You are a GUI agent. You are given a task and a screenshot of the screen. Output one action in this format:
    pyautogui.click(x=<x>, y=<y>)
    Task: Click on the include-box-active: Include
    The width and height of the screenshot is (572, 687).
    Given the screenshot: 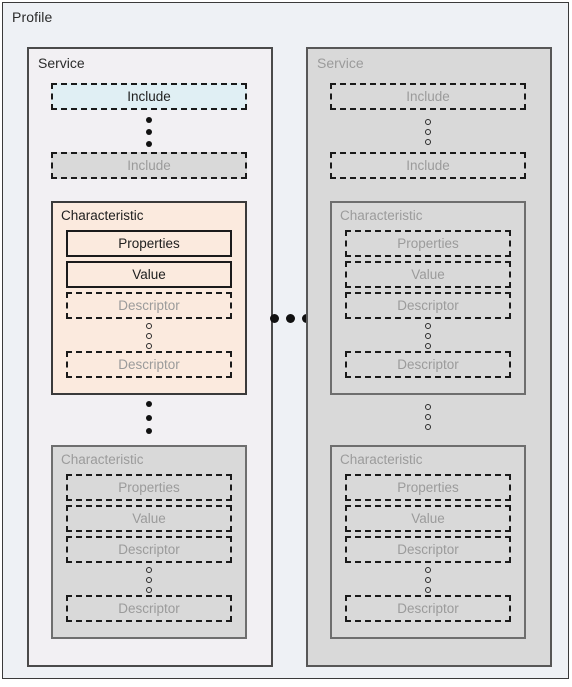 What is the action you would take?
    pyautogui.click(x=149, y=96)
    